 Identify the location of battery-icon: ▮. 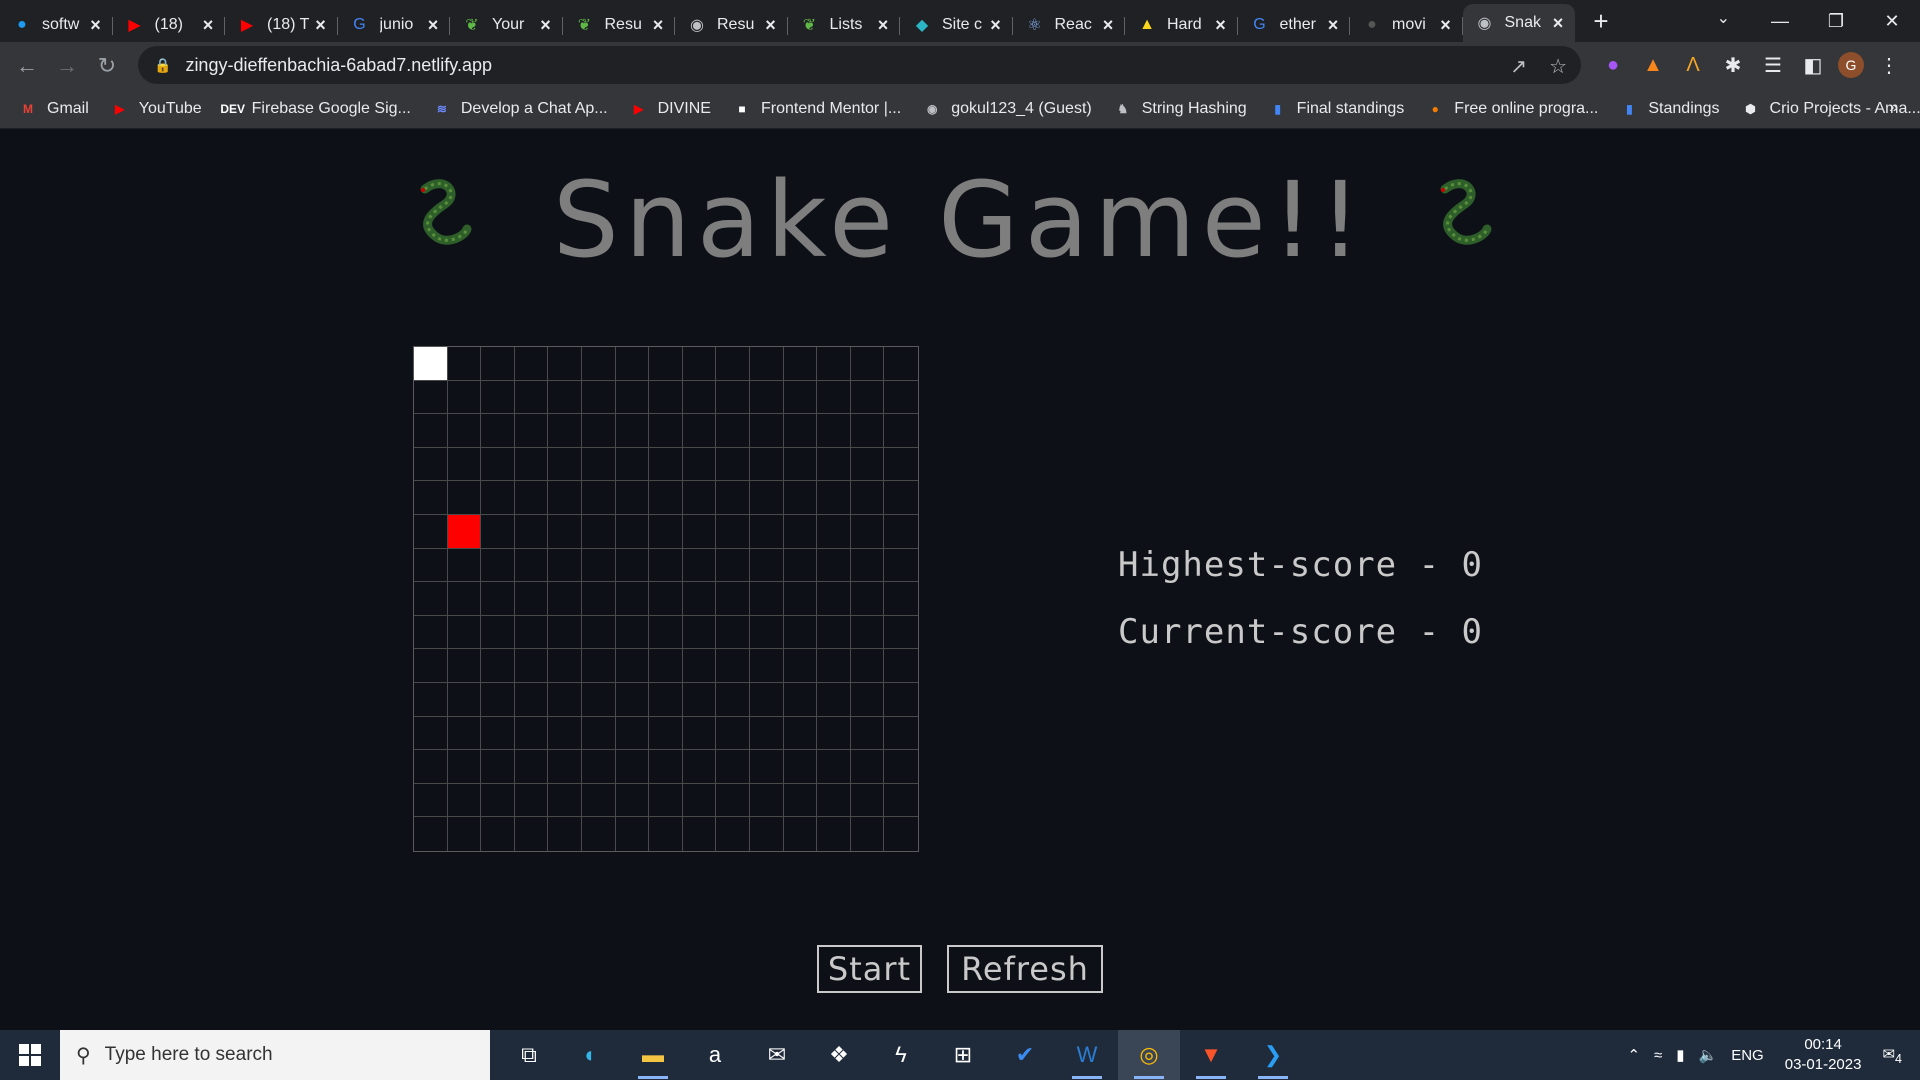
(1680, 1055).